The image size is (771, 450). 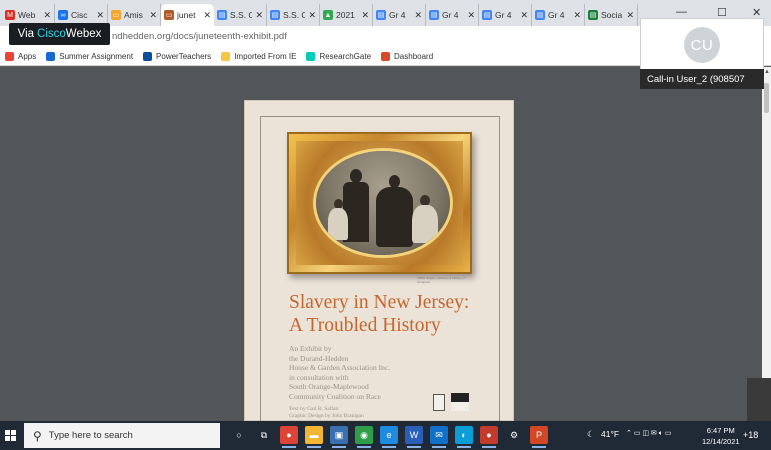 What do you see at coordinates (721, 436) in the screenshot?
I see `system-clock: 6:47 PM 12/14/2021` at bounding box center [721, 436].